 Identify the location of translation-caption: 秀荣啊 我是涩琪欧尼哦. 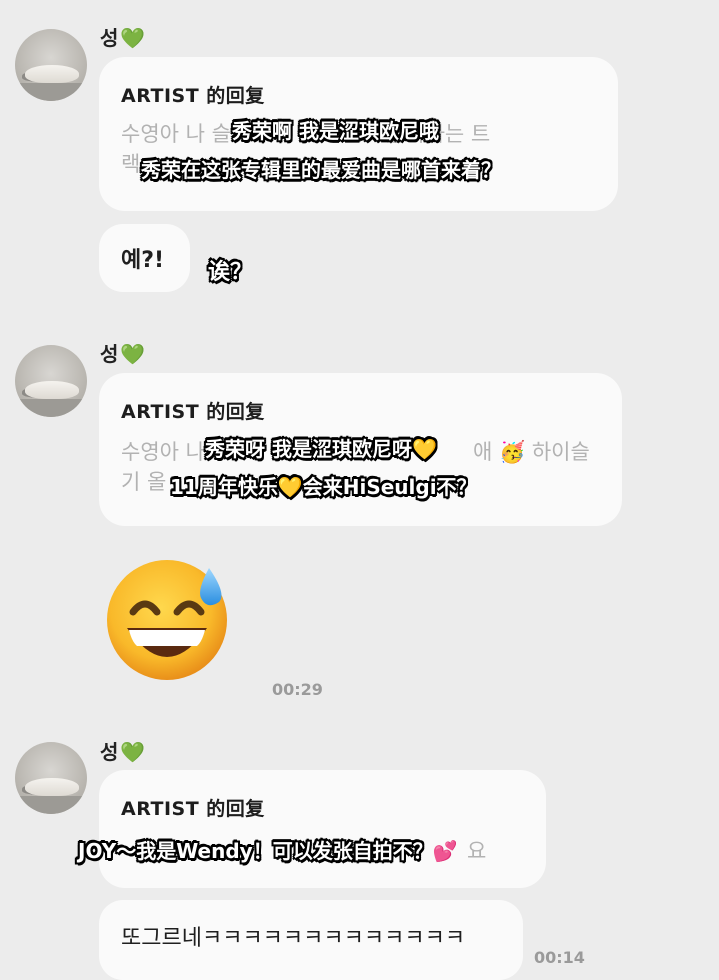
(335, 131).